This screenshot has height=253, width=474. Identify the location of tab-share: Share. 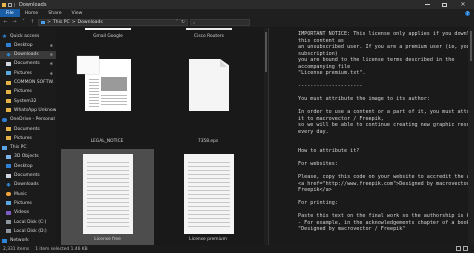
(54, 13).